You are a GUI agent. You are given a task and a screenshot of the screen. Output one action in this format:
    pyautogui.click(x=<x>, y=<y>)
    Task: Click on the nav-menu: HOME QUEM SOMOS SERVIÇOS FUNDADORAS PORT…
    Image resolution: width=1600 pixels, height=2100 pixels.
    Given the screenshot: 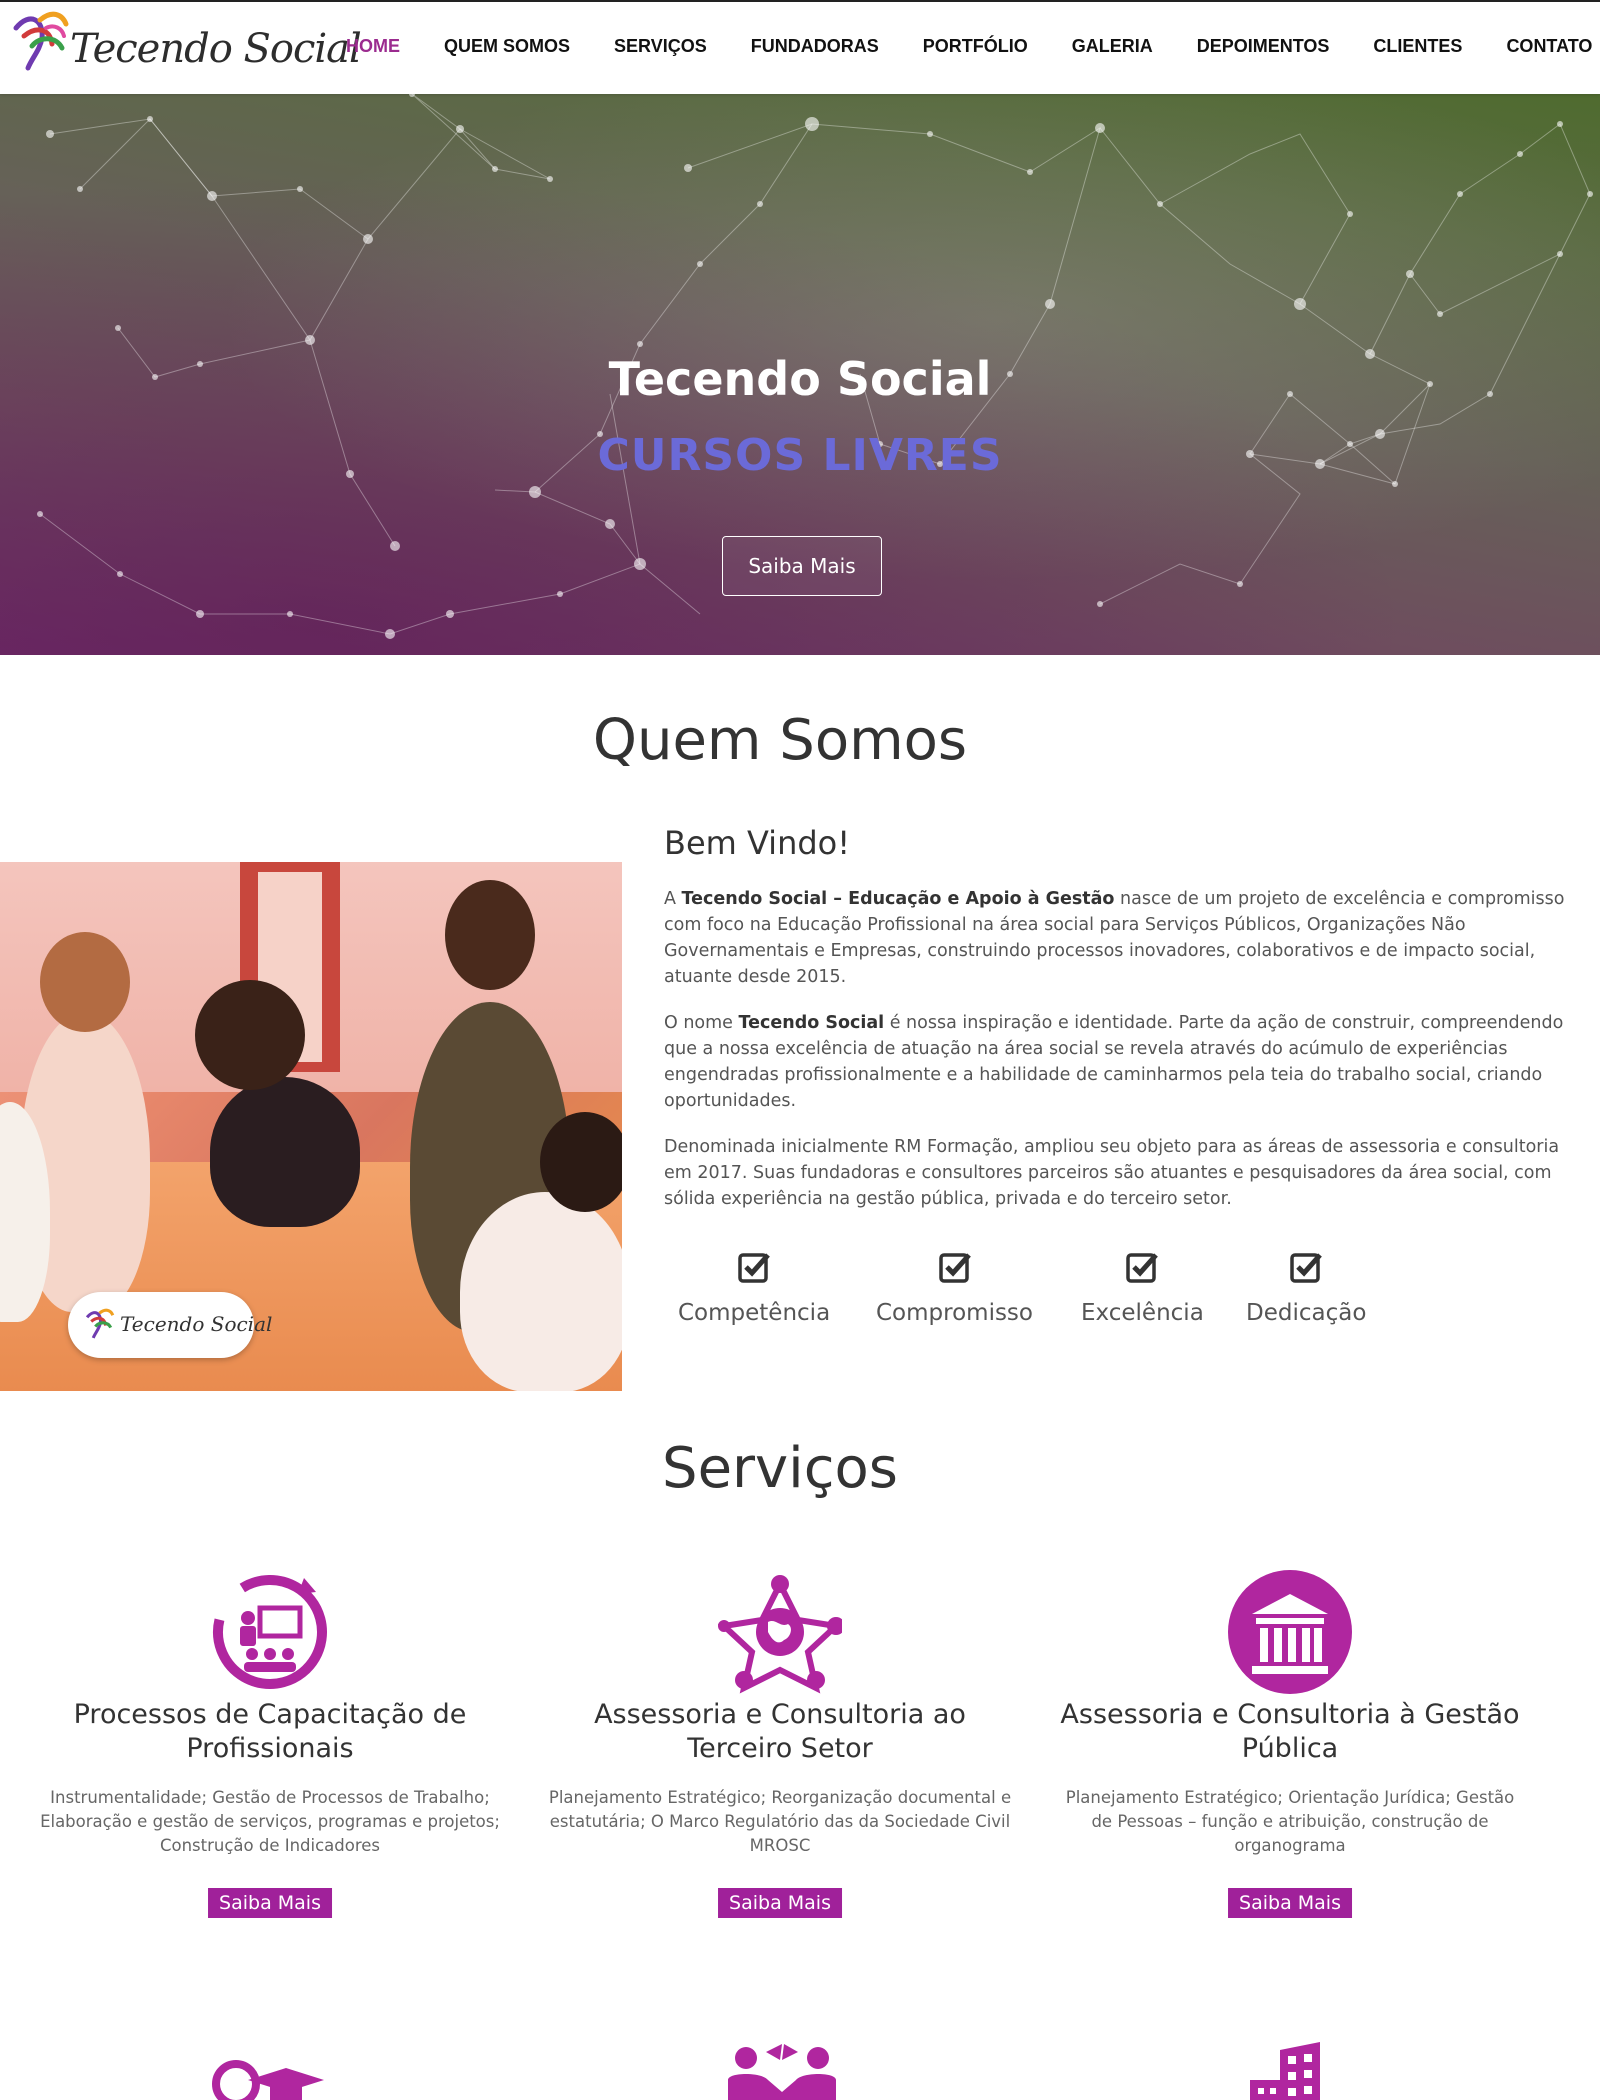 What is the action you would take?
    pyautogui.click(x=969, y=46)
    